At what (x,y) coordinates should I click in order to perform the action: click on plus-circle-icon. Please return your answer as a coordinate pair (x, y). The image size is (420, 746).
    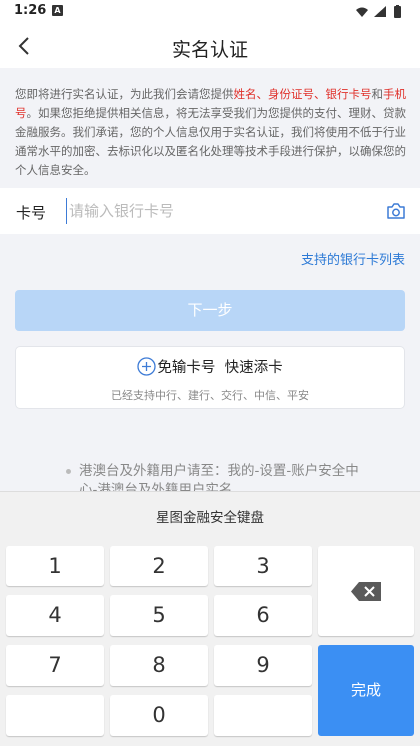
    Looking at the image, I should click on (147, 366).